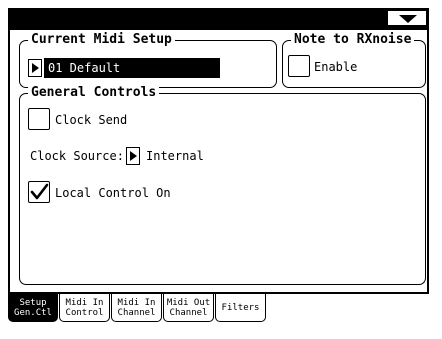  I want to click on note-to-rxnoise-group: Note to RXnoise Enable, so click(354, 60).